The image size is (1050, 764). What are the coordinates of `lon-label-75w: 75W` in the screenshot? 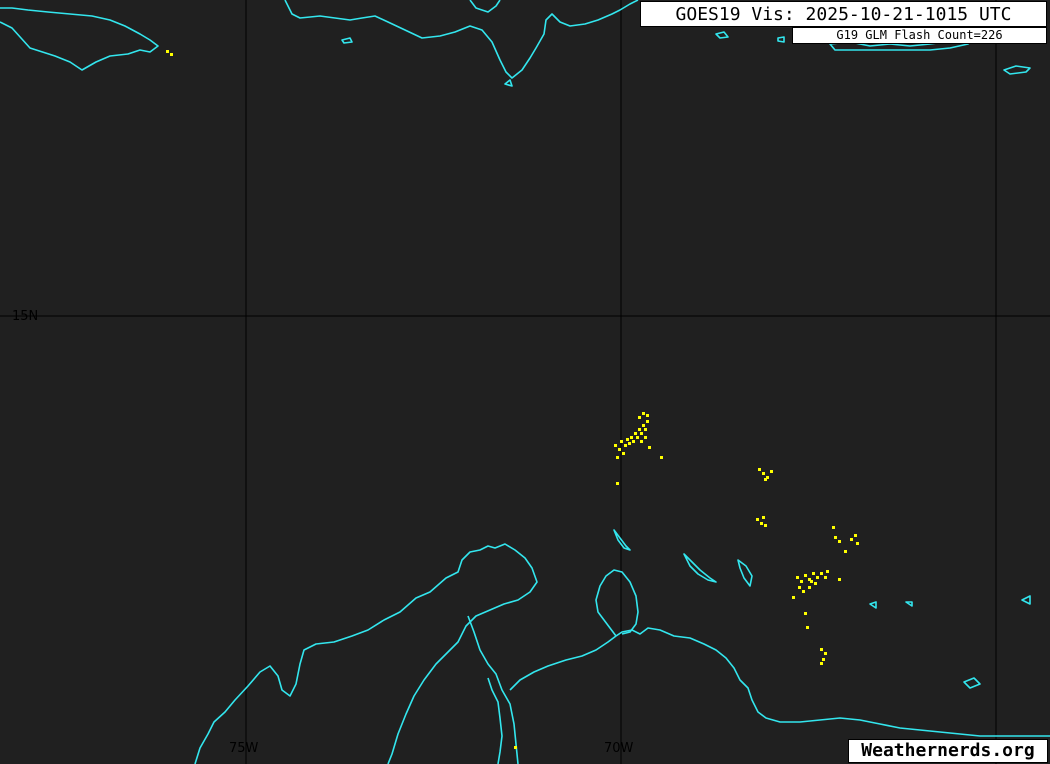 It's located at (244, 748).